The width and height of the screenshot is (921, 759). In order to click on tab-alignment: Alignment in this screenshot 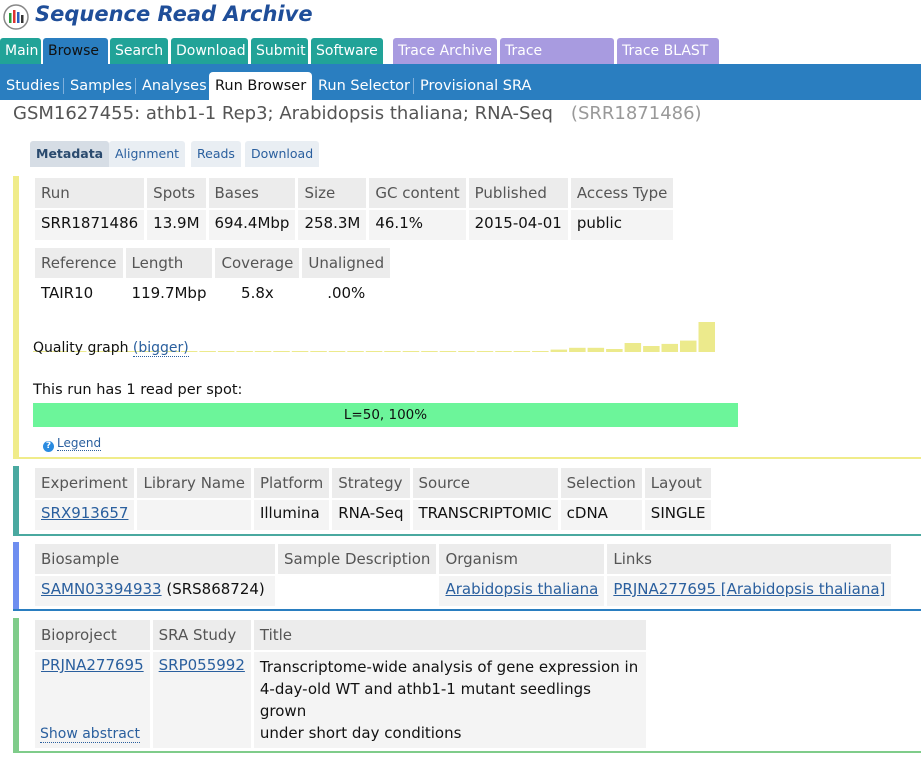, I will do `click(147, 154)`.